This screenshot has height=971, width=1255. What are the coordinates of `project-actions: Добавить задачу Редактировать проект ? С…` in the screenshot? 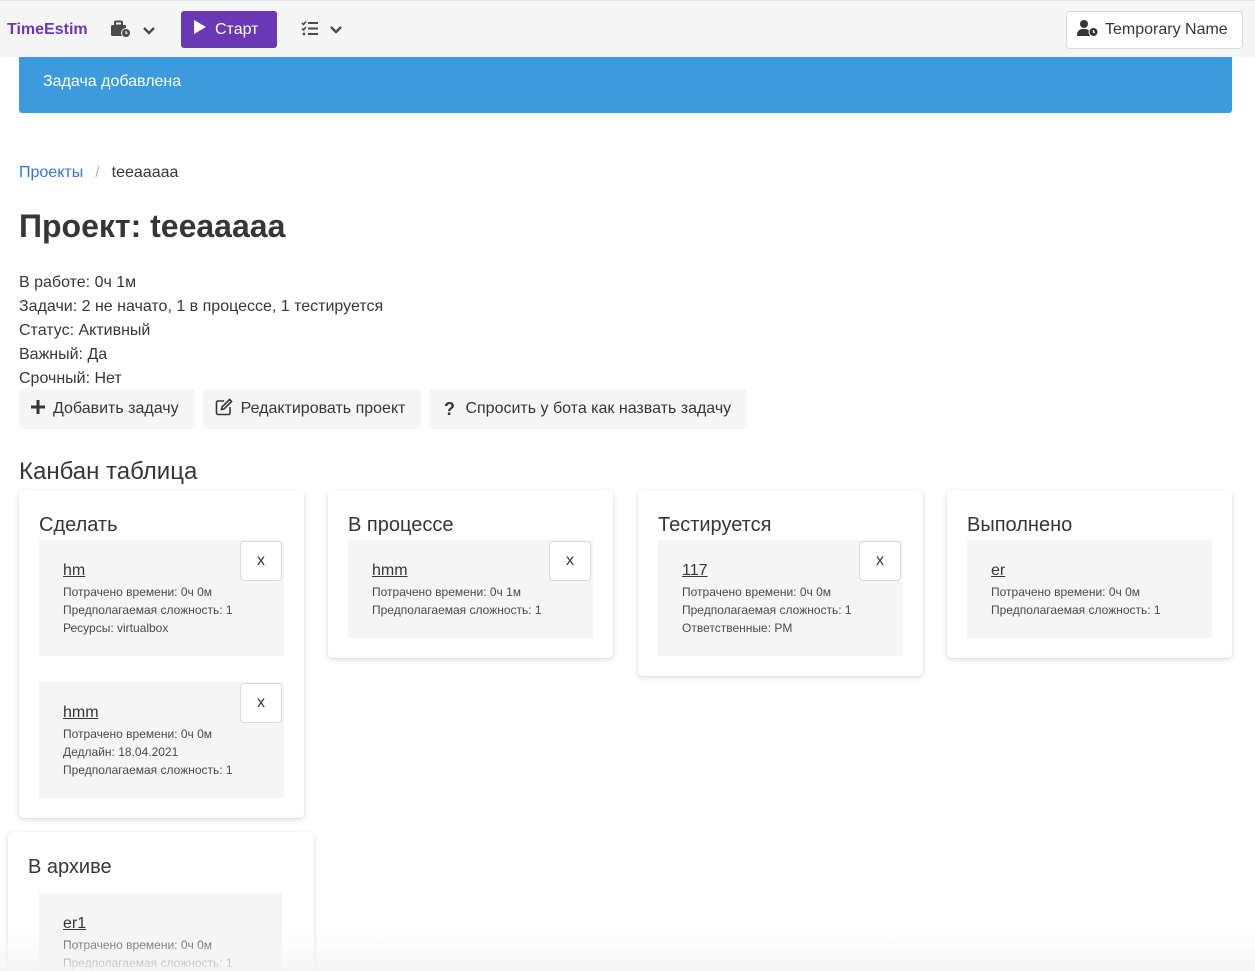 It's located at (383, 409).